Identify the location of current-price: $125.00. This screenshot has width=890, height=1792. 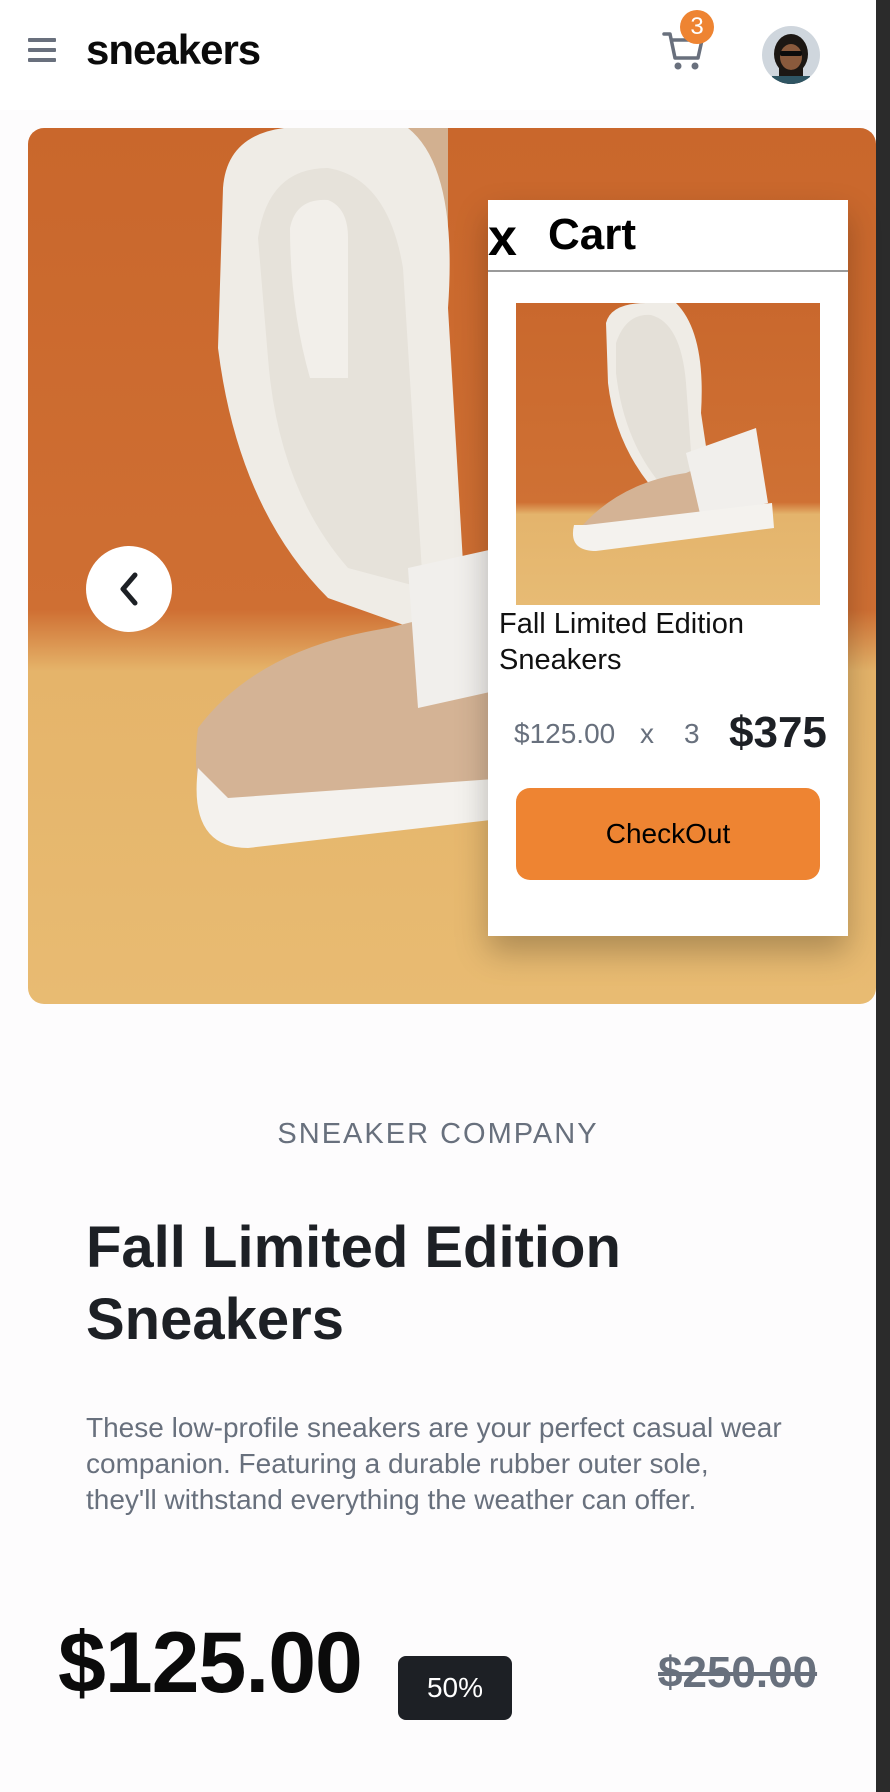
(210, 1663).